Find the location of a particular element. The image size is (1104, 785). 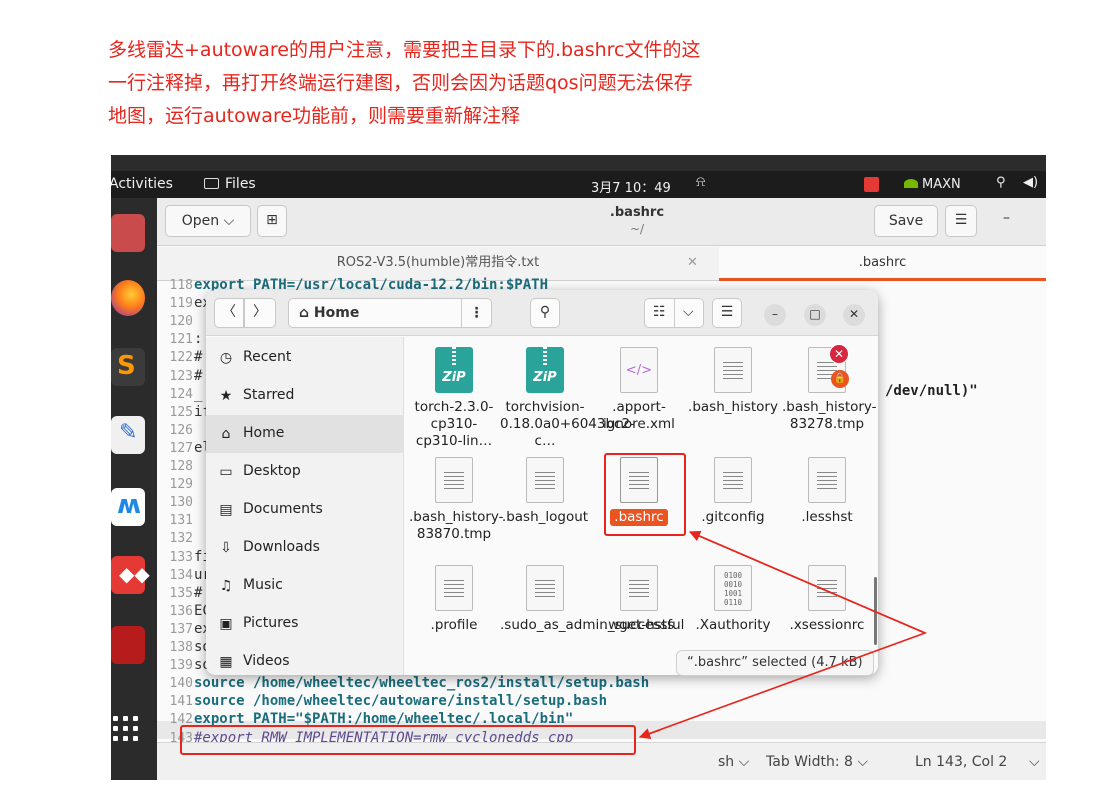

arrow-shaft is located at coordinates (783, 634).